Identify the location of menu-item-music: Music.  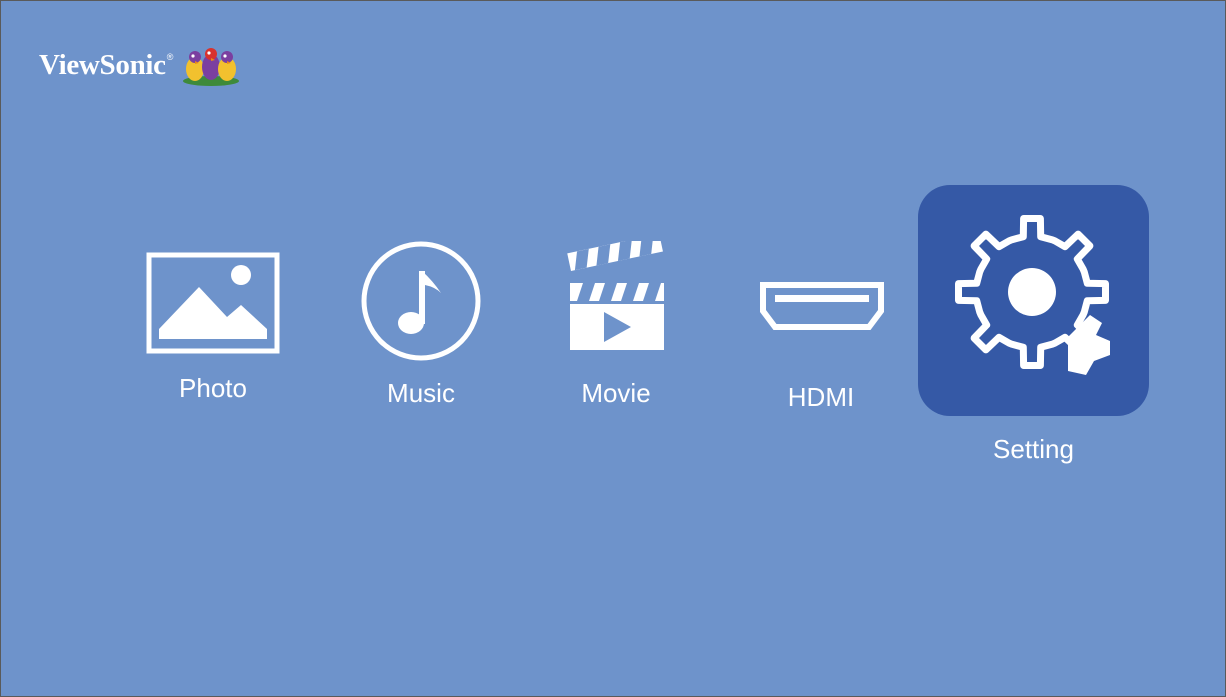
(421, 326).